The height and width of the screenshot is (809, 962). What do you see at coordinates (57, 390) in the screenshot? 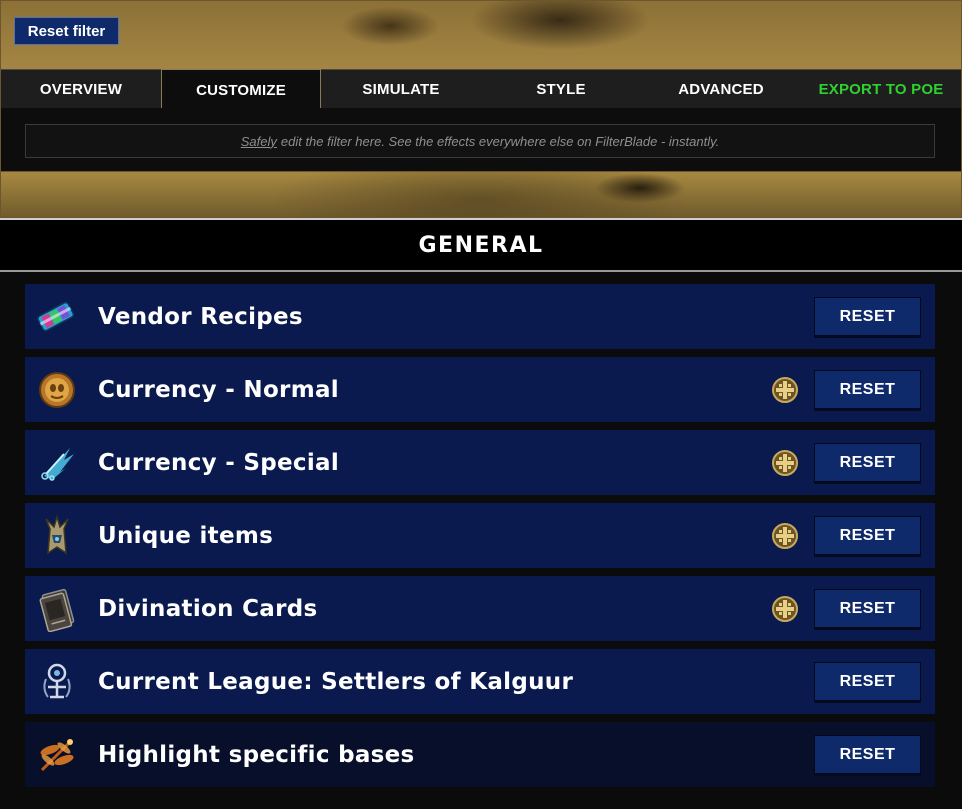
I see `exalted-orb-icon` at bounding box center [57, 390].